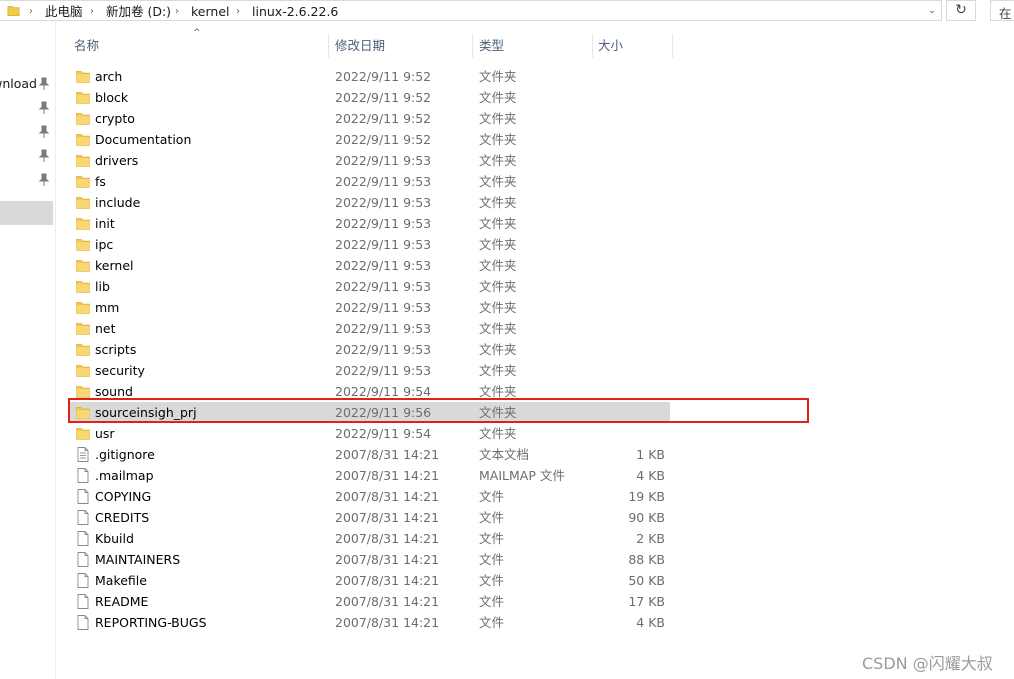  Describe the element at coordinates (1005, 13) in the screenshot. I see `search-placeholder: 在` at that location.